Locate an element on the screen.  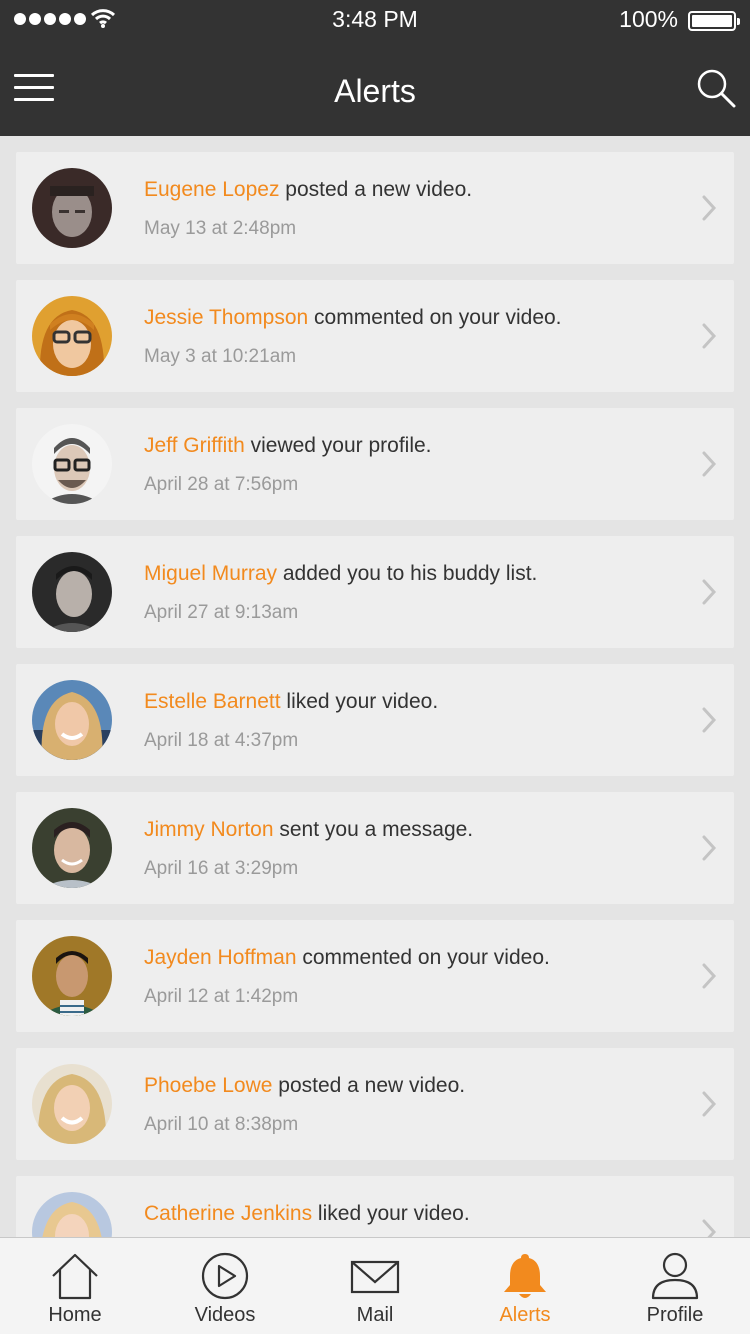
tab-profile: Profile is located at coordinates (675, 1286).